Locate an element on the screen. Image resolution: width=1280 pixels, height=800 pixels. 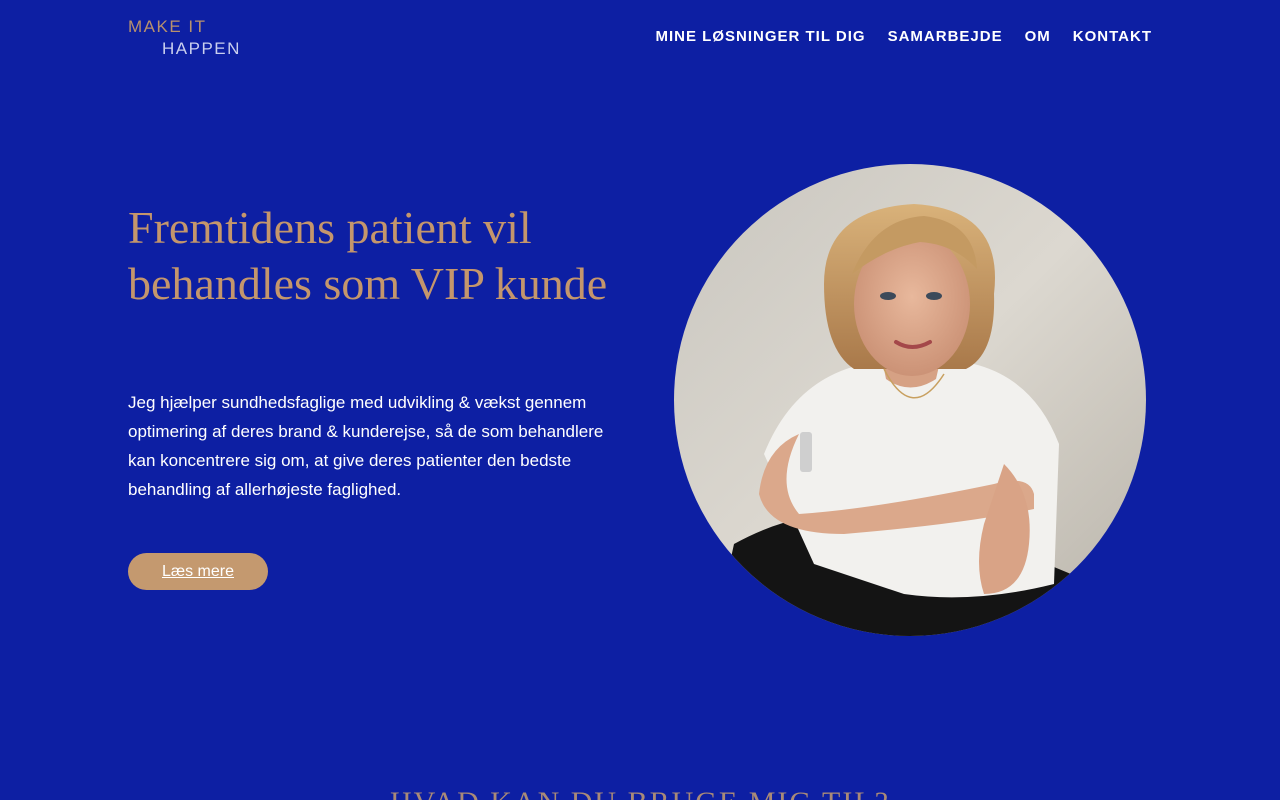
section-heading: HVAD KAN DU BRUGE MIG TIL? is located at coordinates (640, 793).